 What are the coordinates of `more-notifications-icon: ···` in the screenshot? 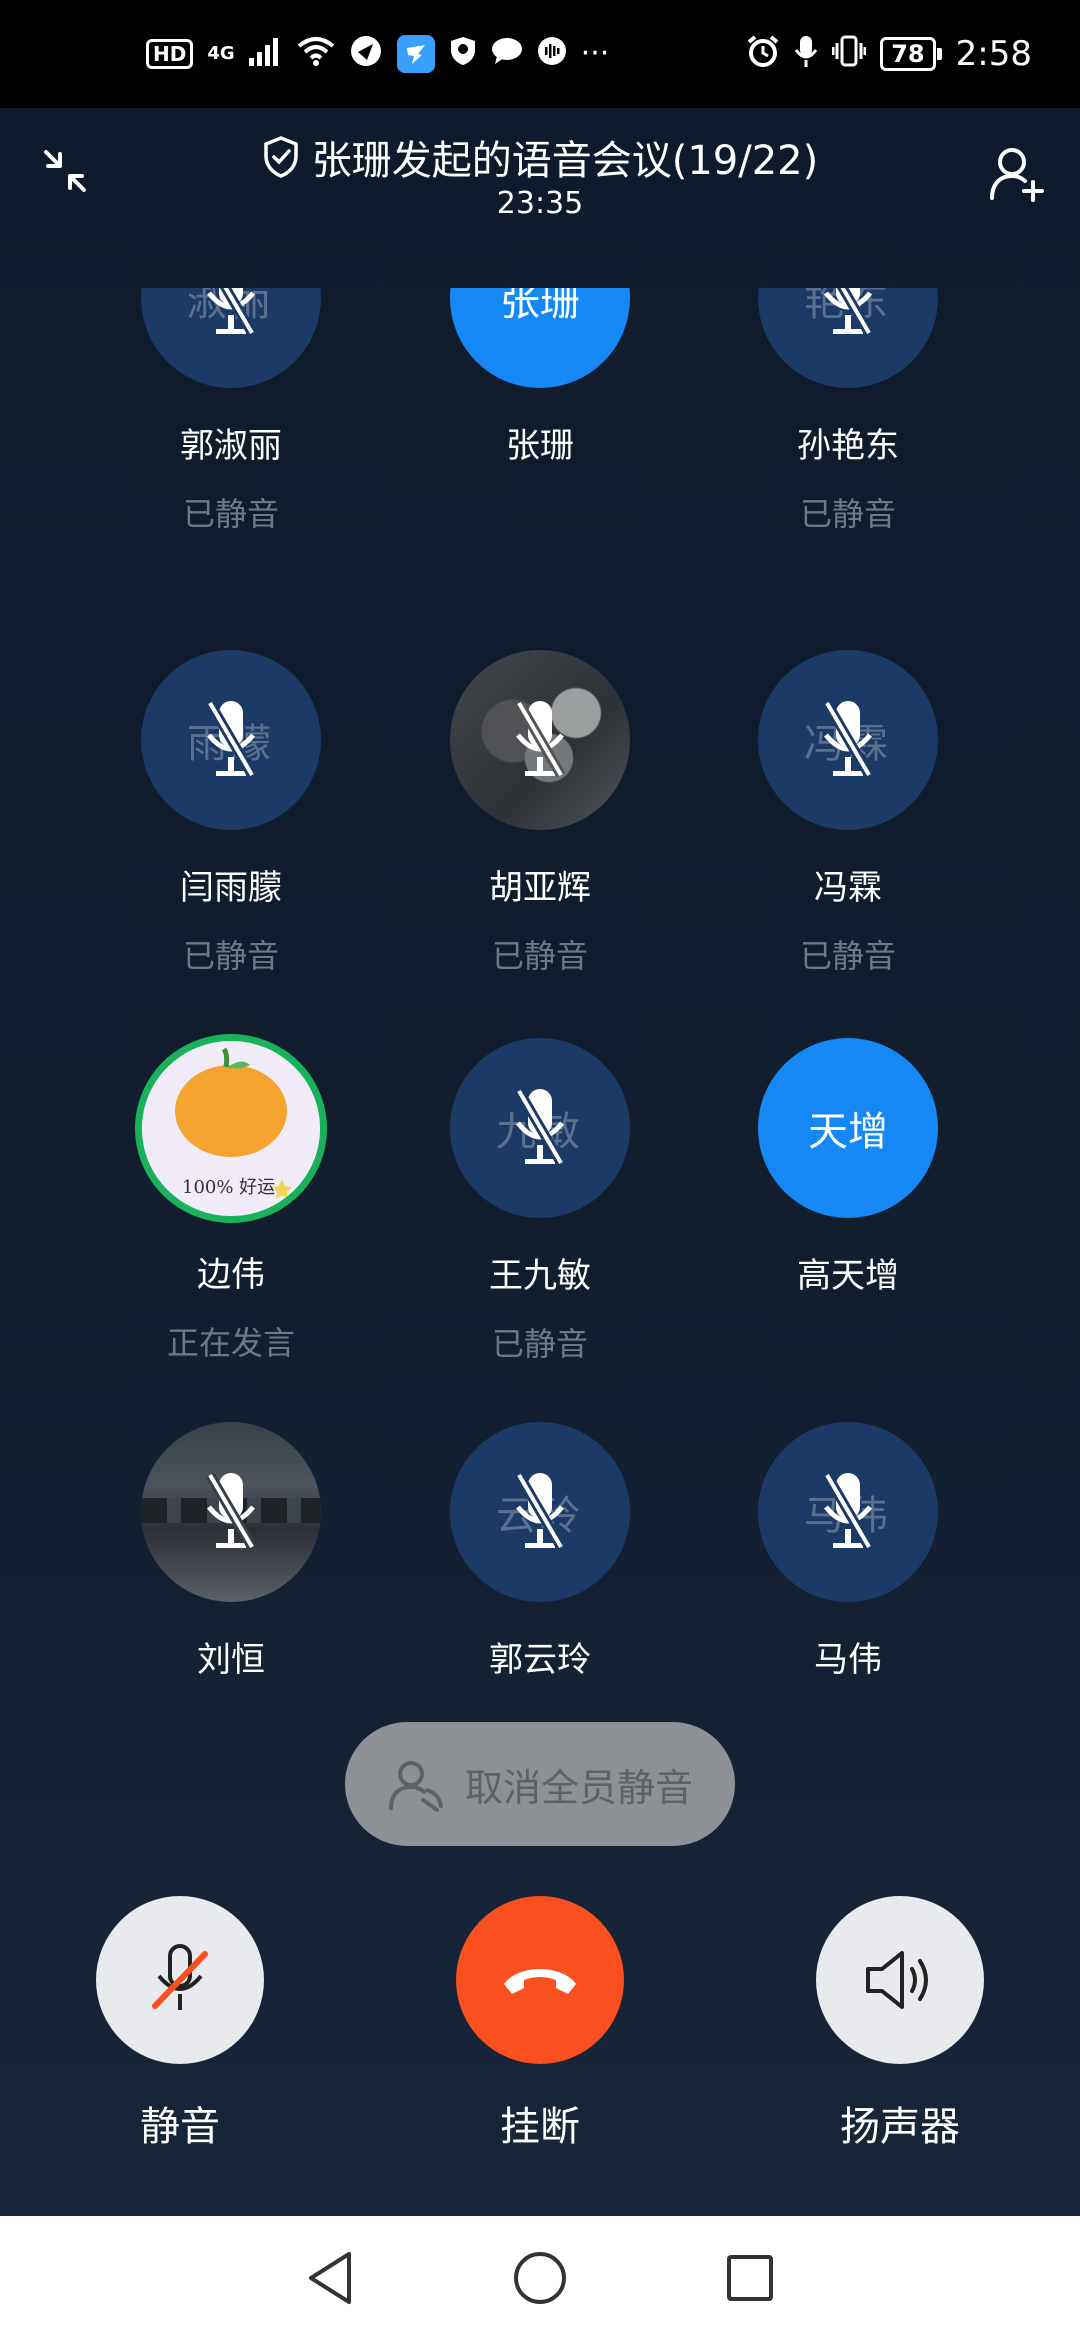 It's located at (595, 53).